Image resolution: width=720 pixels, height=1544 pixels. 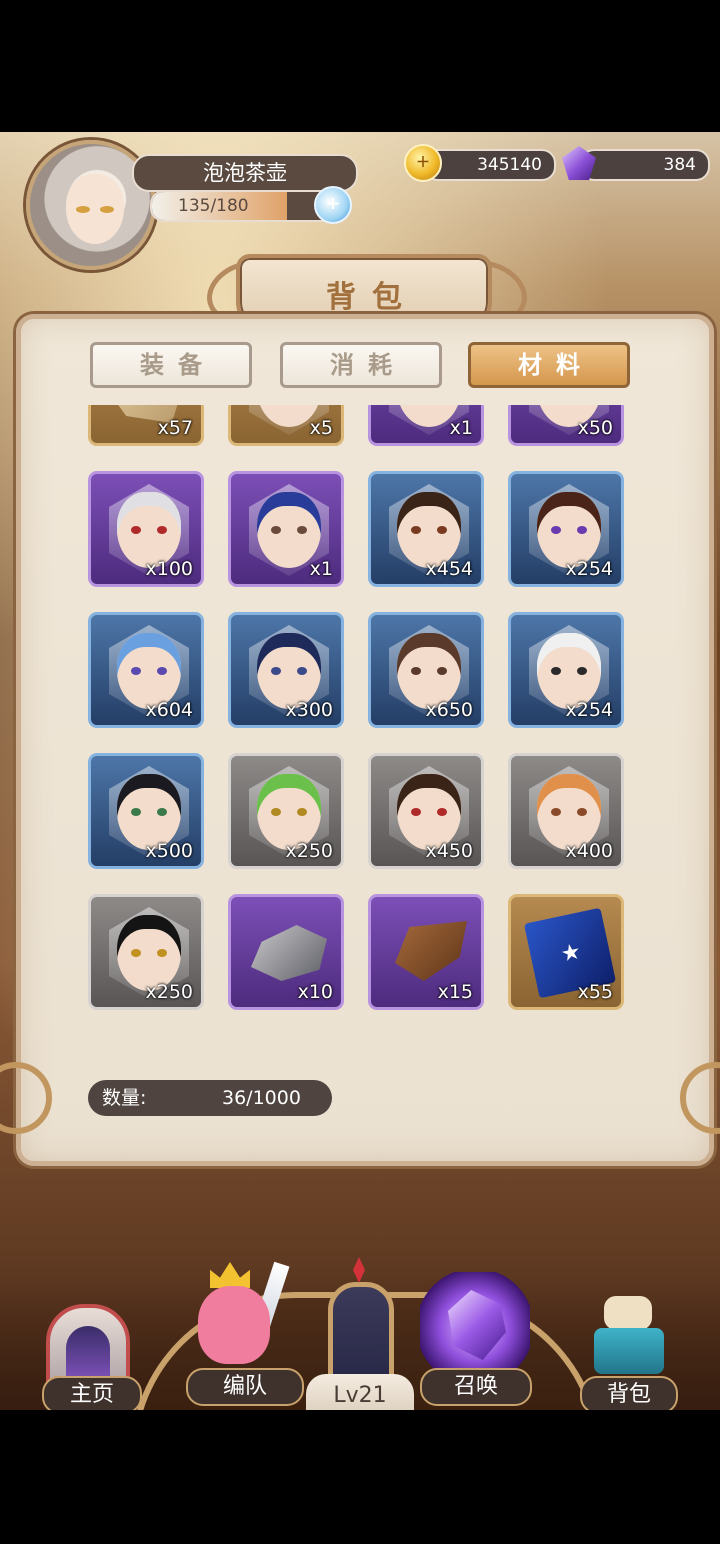 I want to click on add-stamina-button: +, so click(x=333, y=205).